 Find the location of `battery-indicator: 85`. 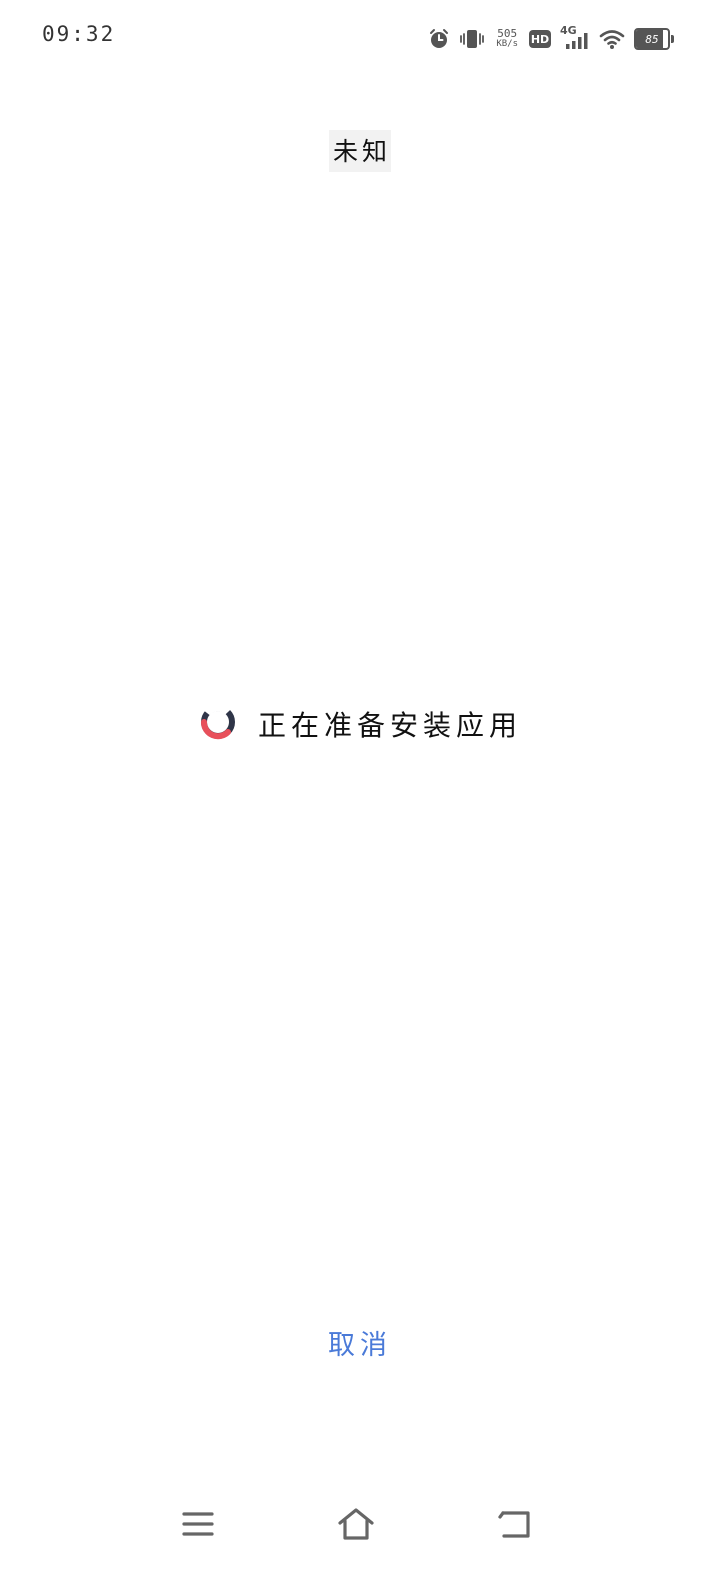

battery-indicator: 85 is located at coordinates (654, 39).